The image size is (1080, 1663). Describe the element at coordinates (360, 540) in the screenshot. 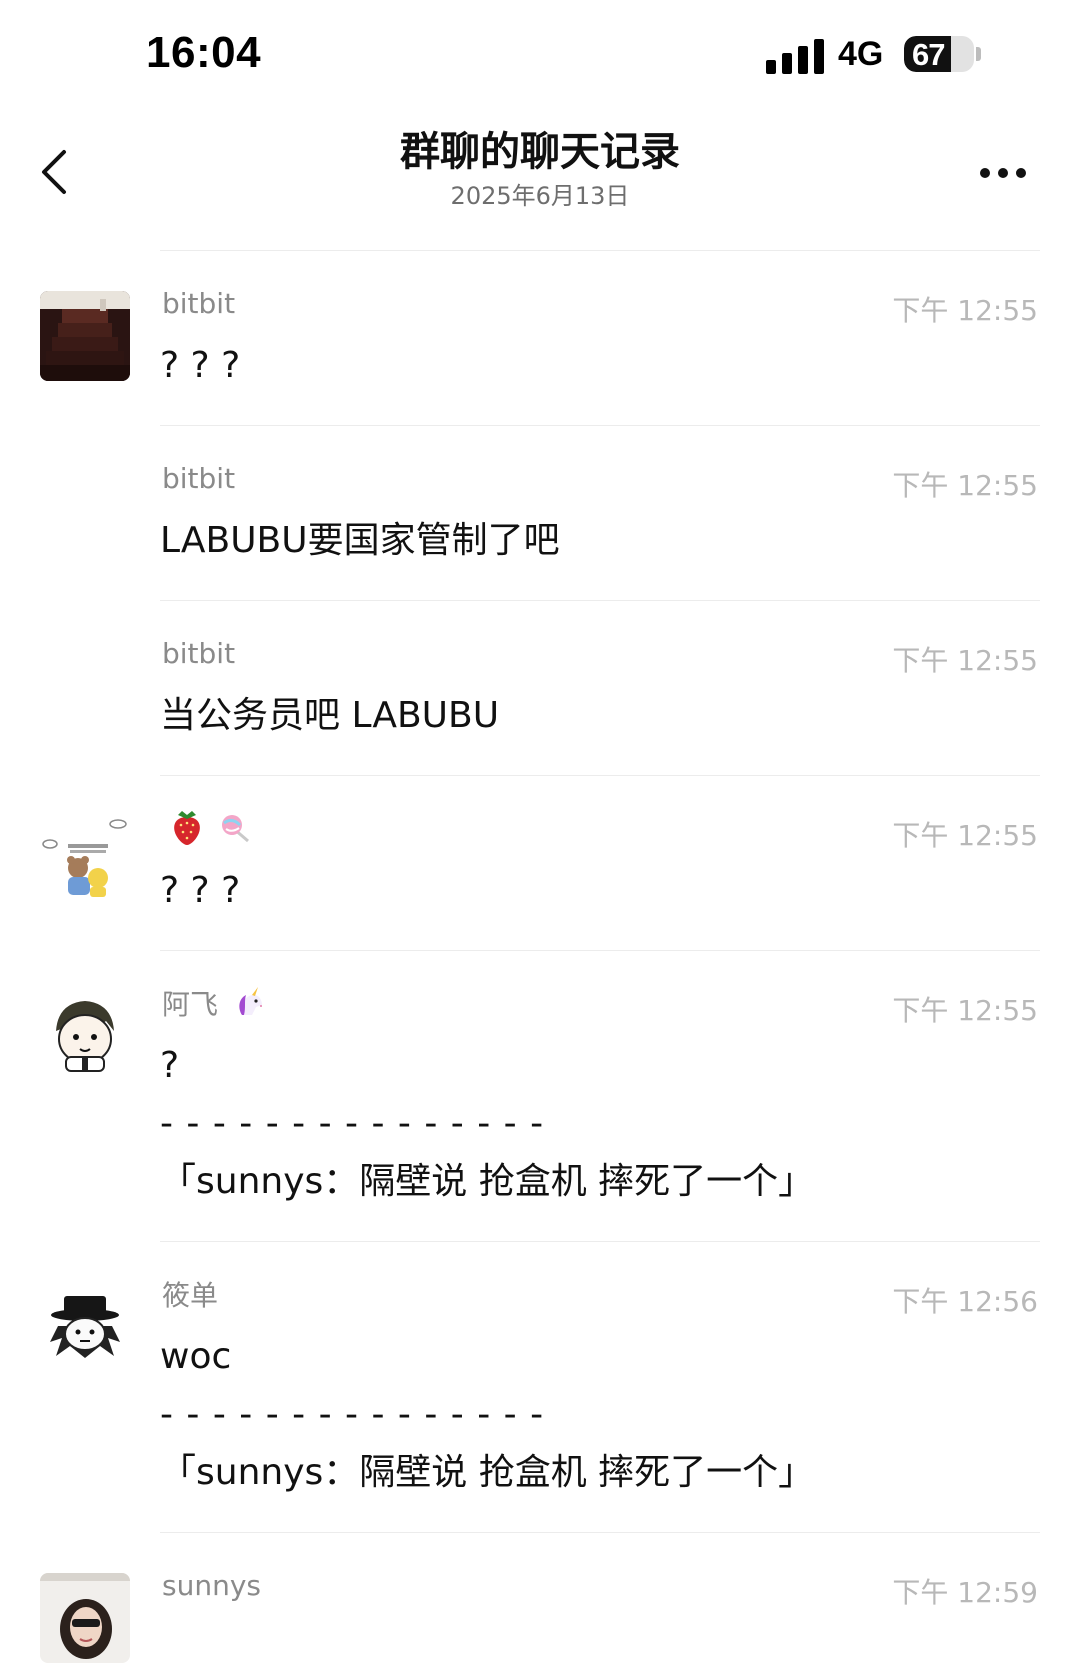

I see `message-text: LABUBU要国家管制了吧` at that location.